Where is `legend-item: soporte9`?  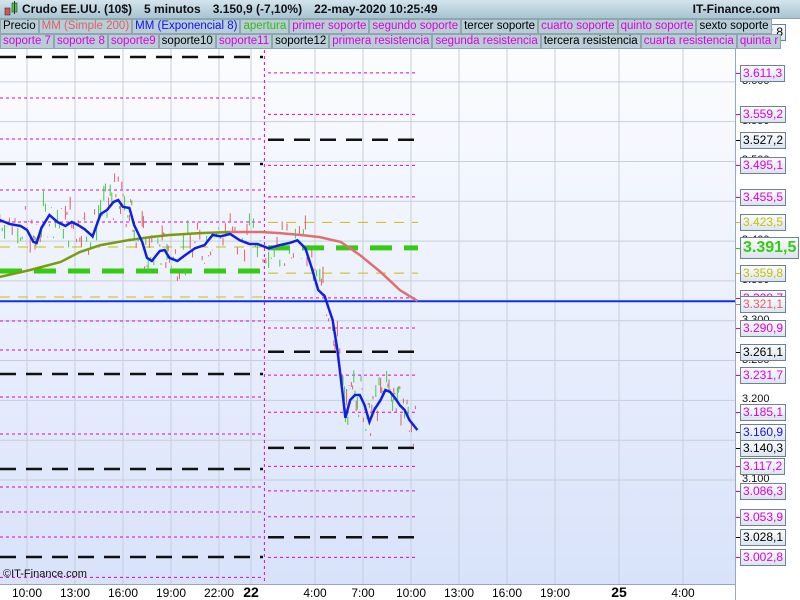
legend-item: soporte9 is located at coordinates (133, 41).